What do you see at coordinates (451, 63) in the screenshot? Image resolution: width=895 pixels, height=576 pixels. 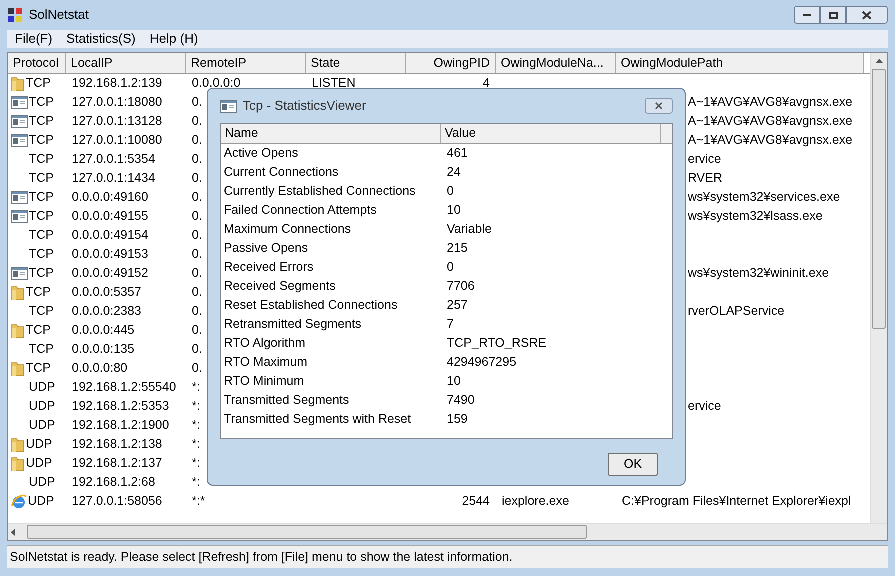 I see `column-header: OwingPID` at bounding box center [451, 63].